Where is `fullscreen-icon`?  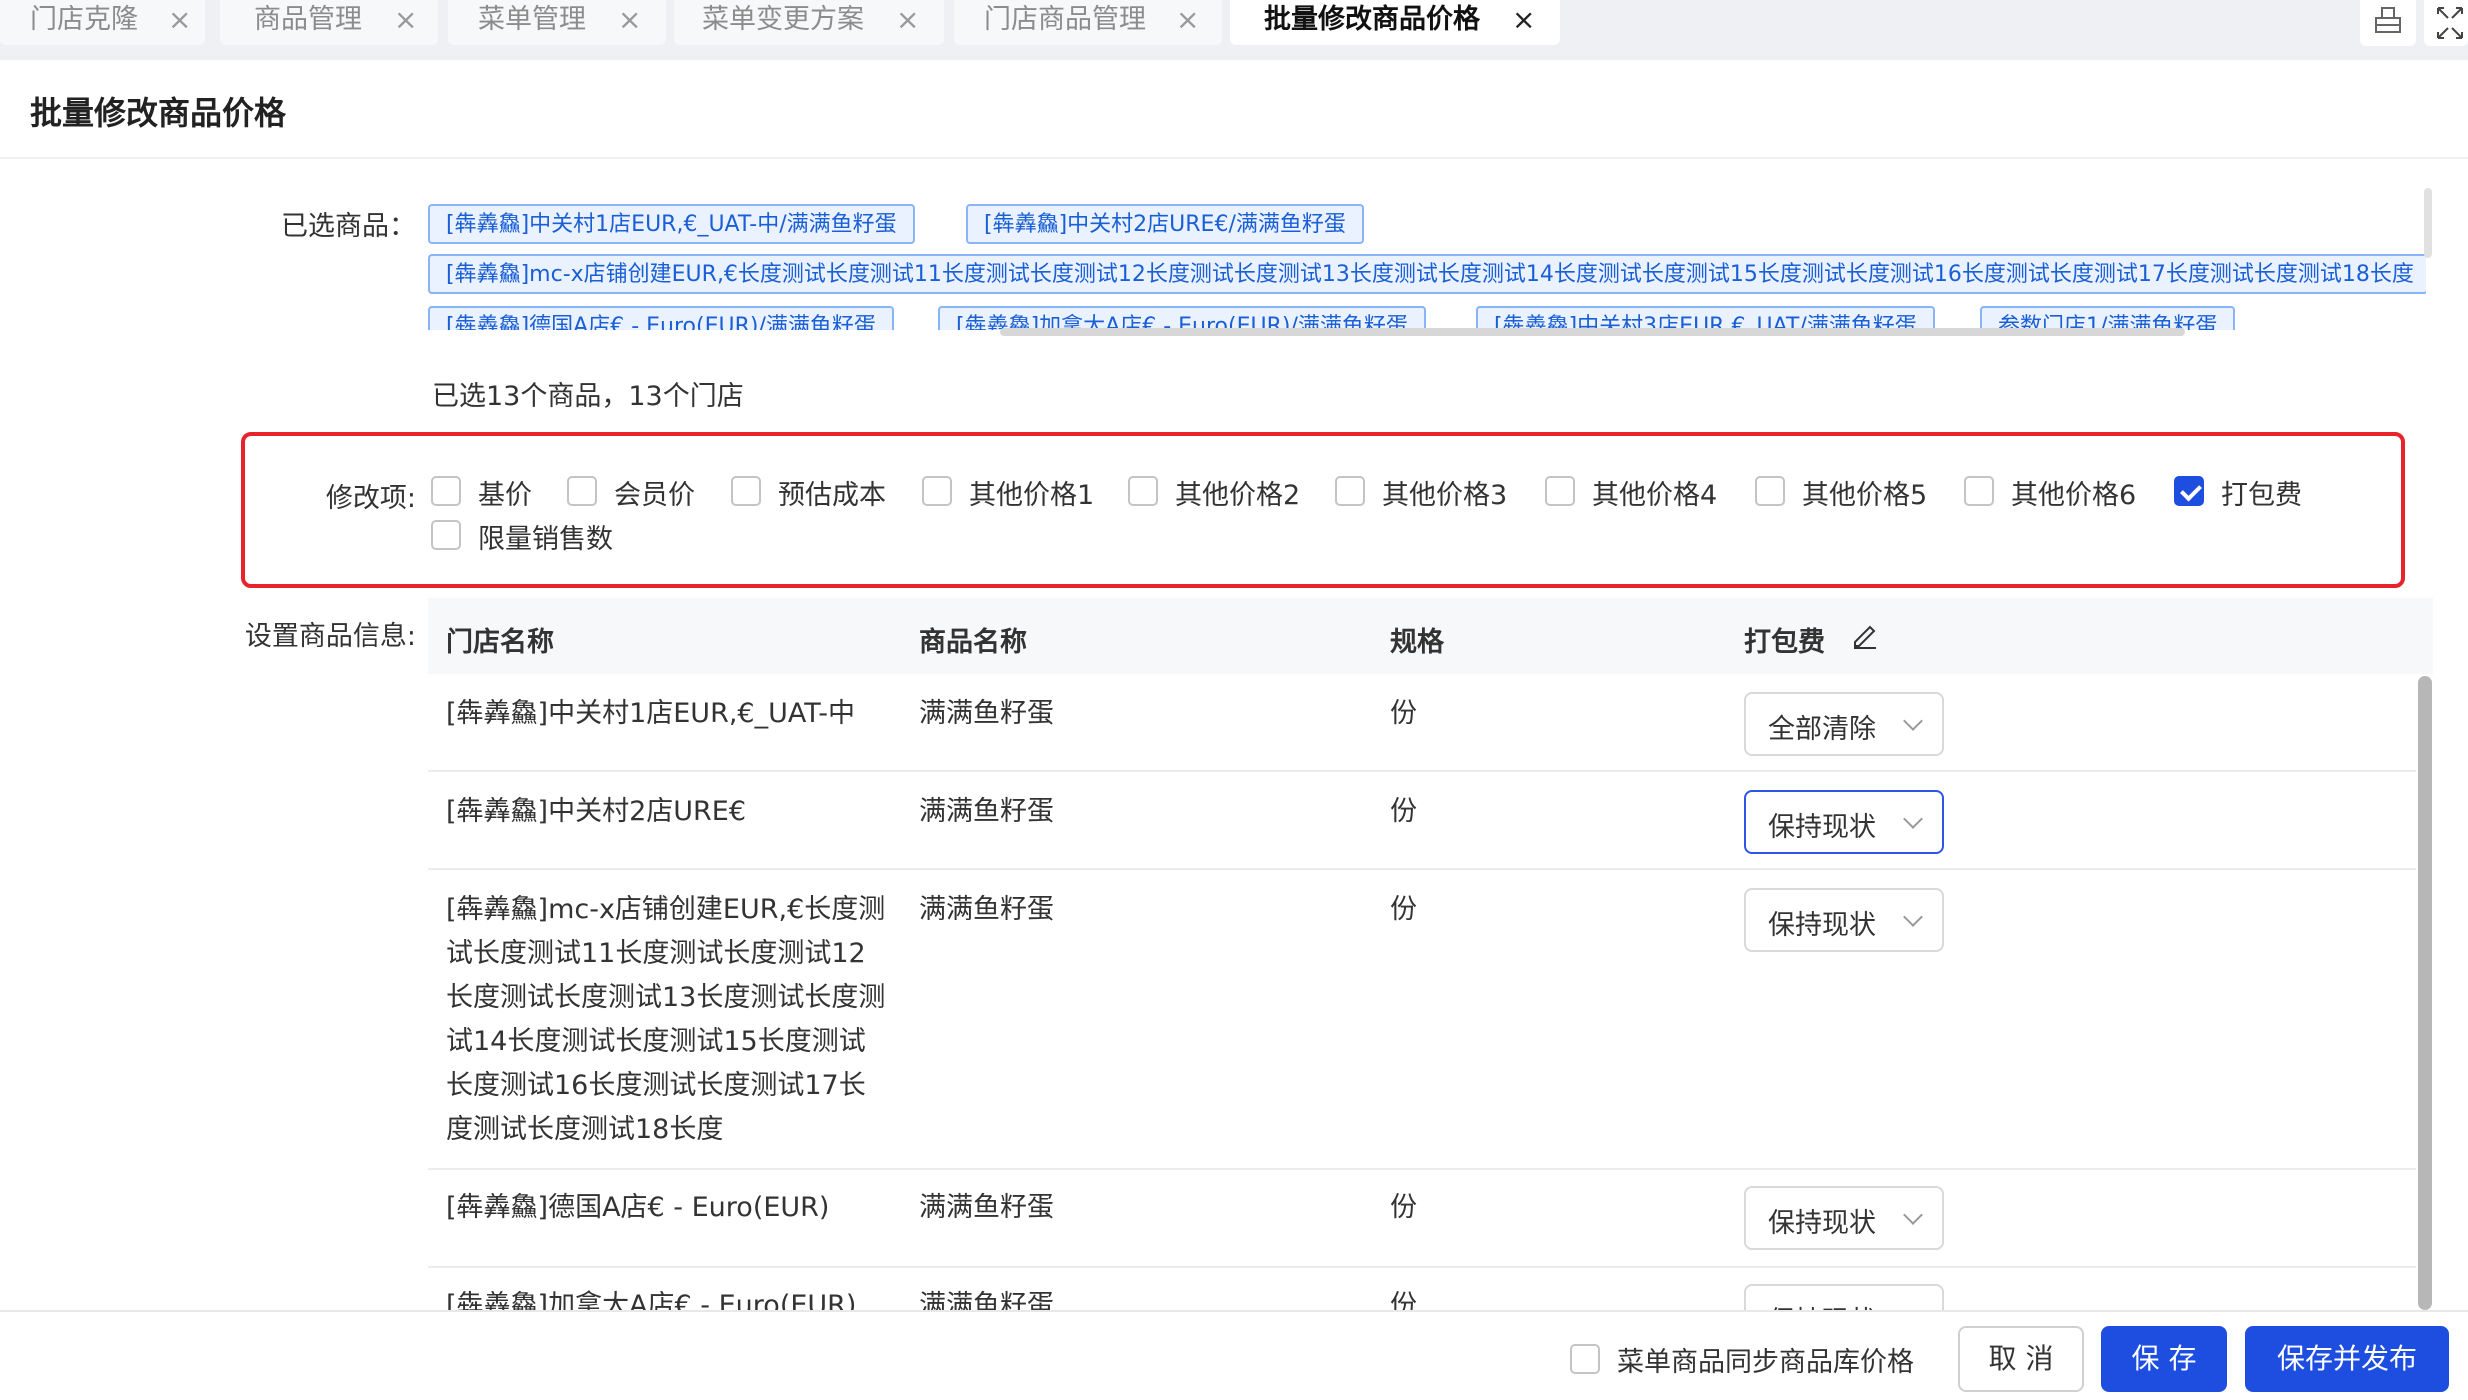
fullscreen-icon is located at coordinates (2450, 23).